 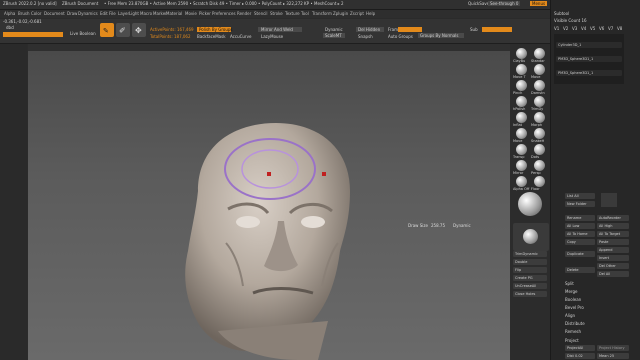 What do you see at coordinates (589, 59) in the screenshot?
I see `subtool-item-1: PM3D_Sphere3D1_1` at bounding box center [589, 59].